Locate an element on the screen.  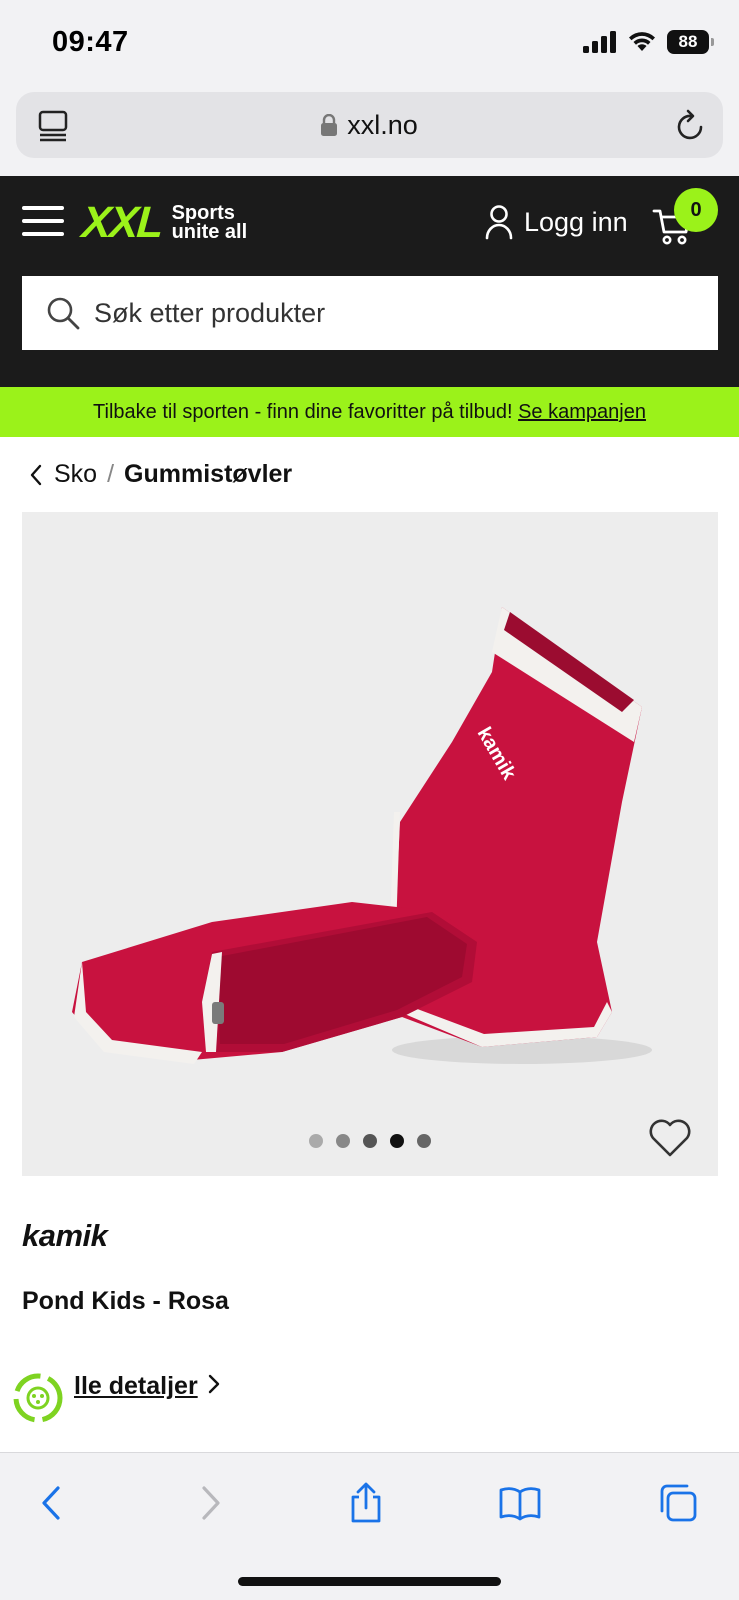
login-label: Logg inn is located at coordinates (576, 221).